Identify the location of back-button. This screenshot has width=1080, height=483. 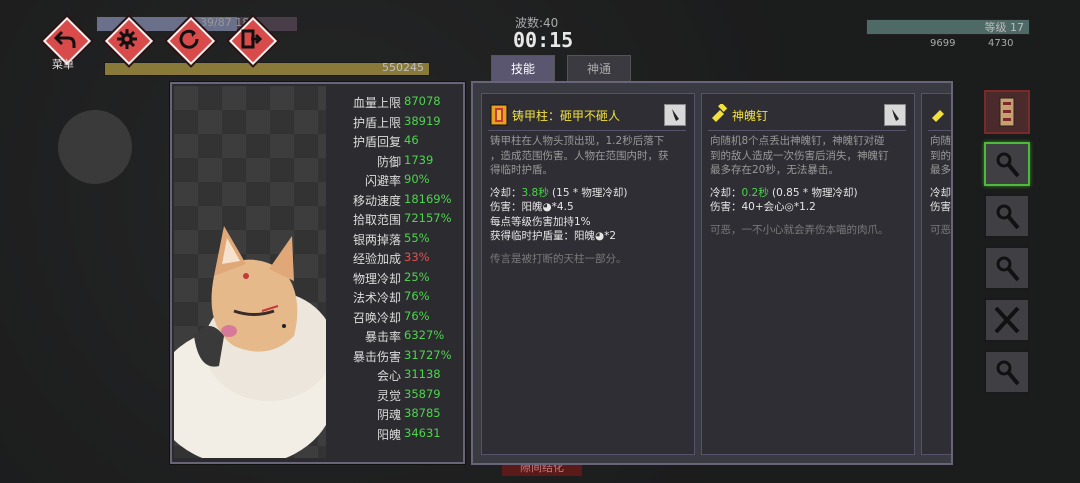
(67, 41).